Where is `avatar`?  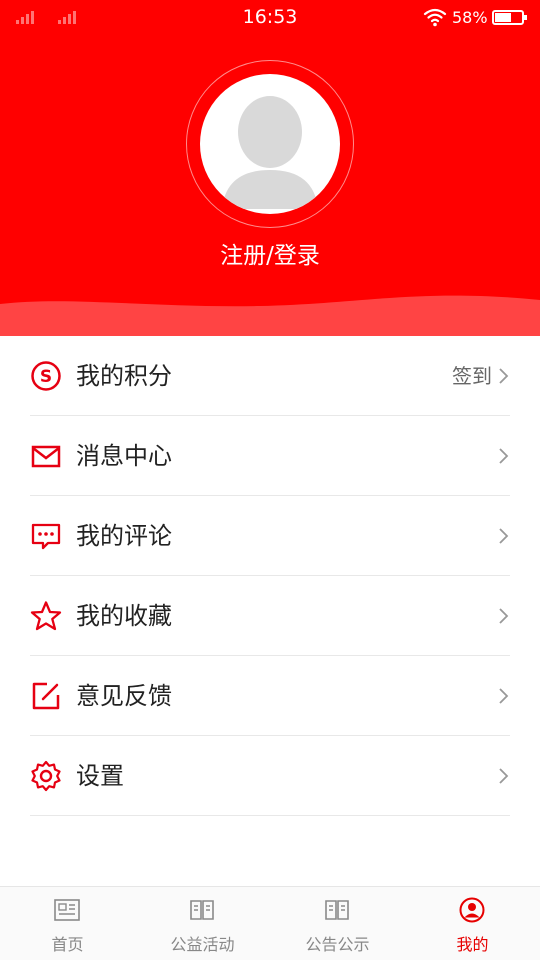
avatar is located at coordinates (270, 144).